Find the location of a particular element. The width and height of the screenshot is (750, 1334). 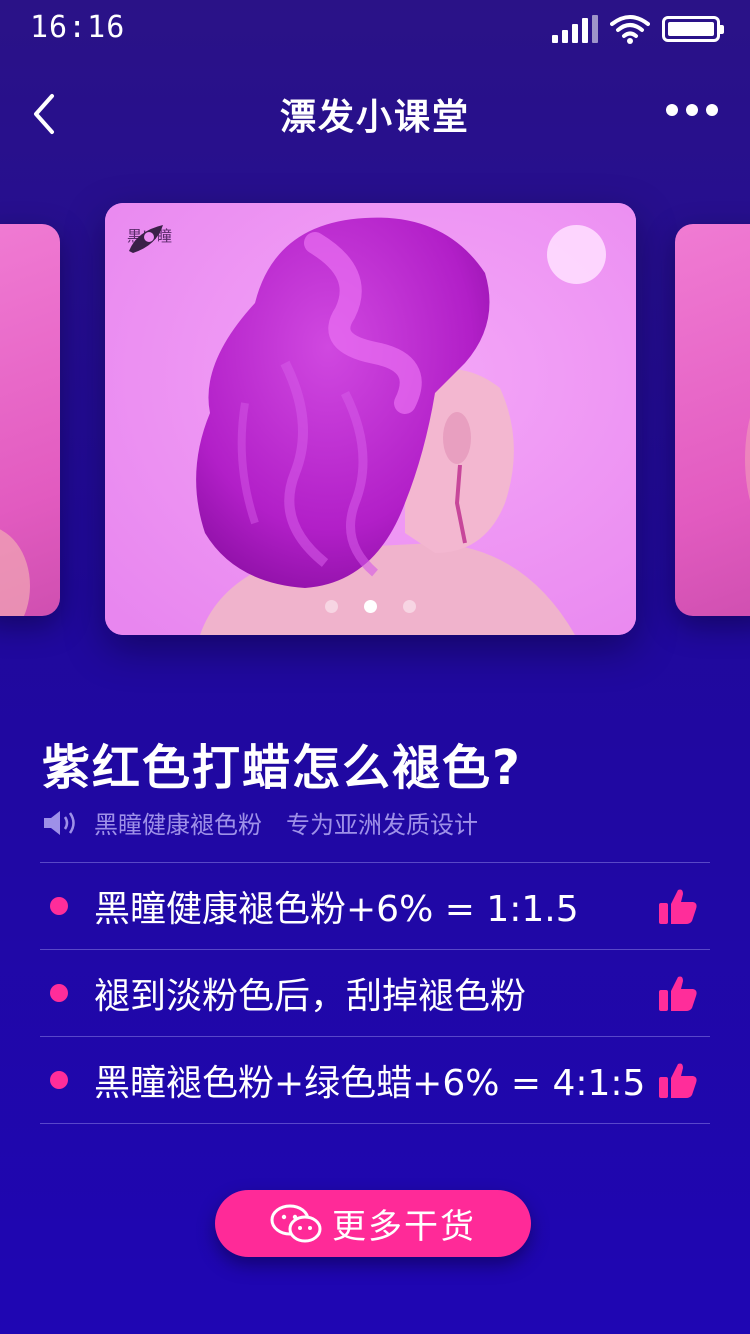

battery-icon is located at coordinates (693, 29).